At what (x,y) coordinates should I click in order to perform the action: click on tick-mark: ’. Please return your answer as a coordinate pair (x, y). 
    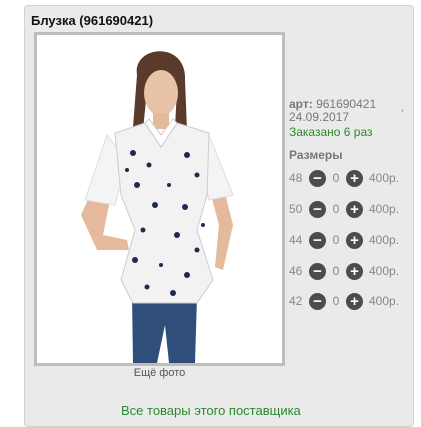
    Looking at the image, I should click on (402, 114).